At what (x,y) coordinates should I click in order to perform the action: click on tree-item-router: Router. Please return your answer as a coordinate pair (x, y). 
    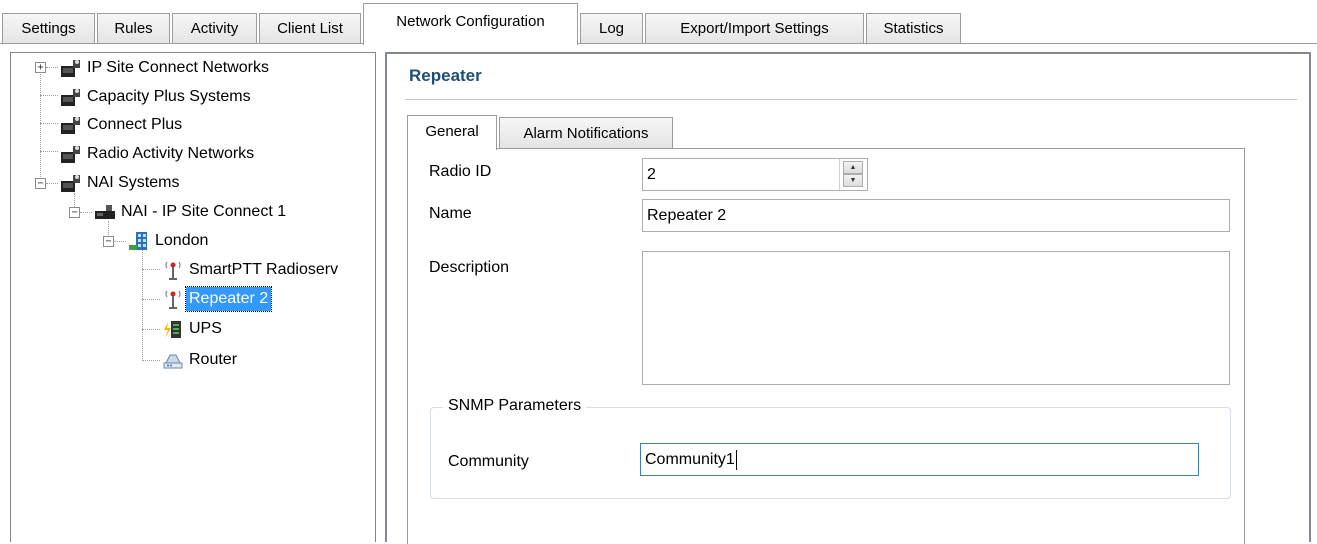
    Looking at the image, I should click on (201, 360).